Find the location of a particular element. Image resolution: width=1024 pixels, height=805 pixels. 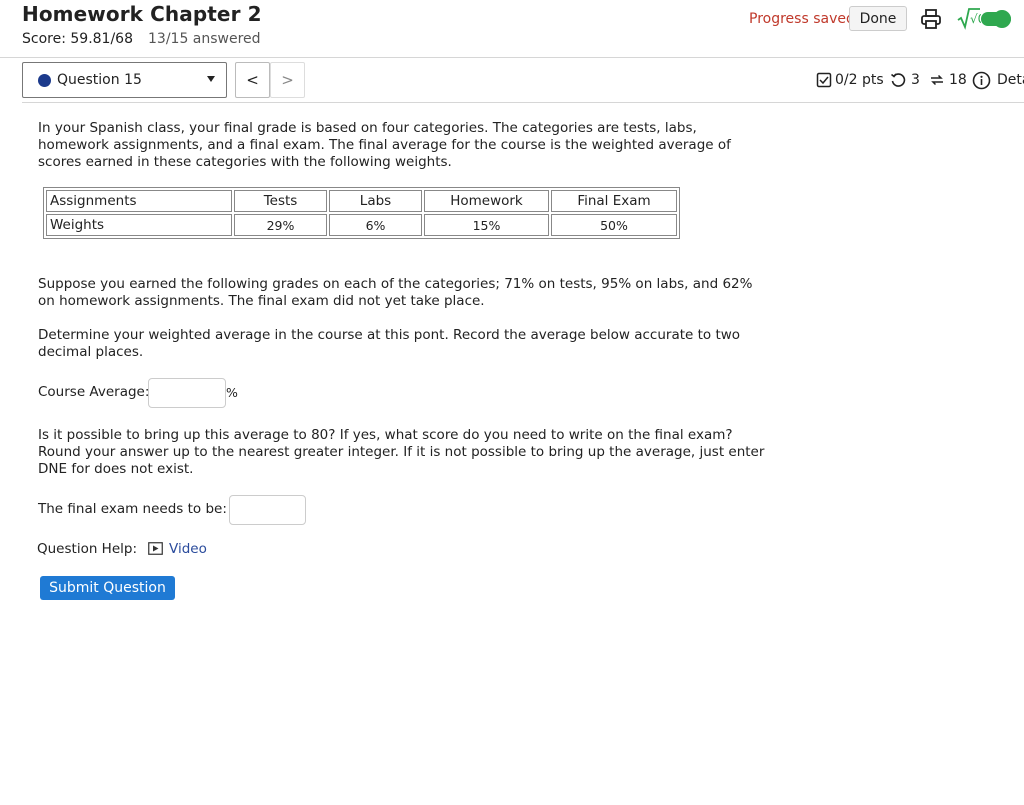

next-question-button: > is located at coordinates (287, 80).